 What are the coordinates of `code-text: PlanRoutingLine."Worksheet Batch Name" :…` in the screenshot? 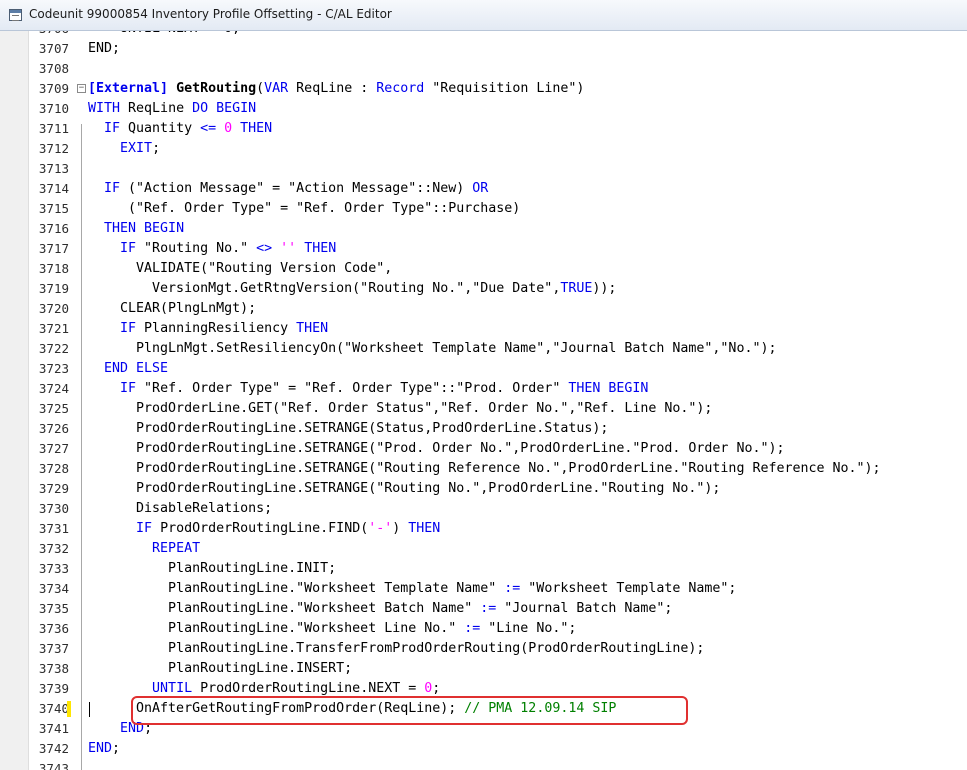 It's located at (380, 609).